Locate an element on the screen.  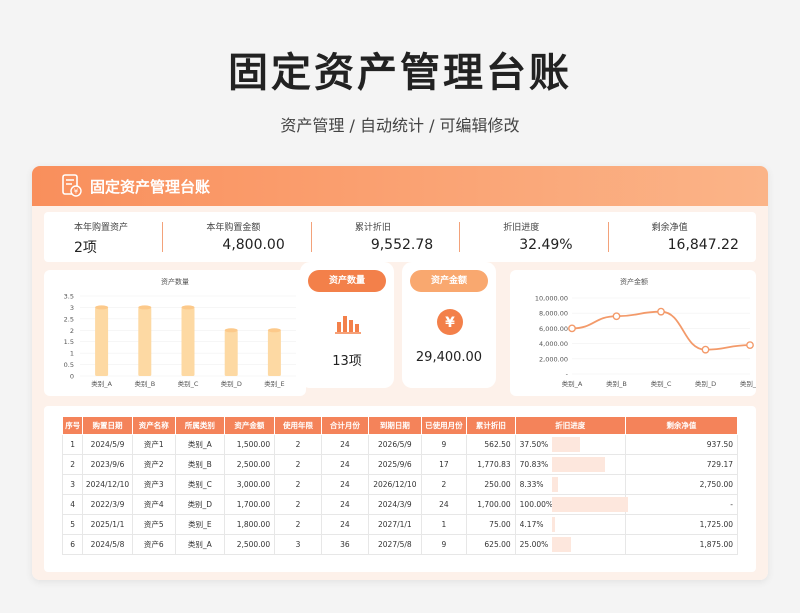
stat-value: 2项 is located at coordinates (85, 248).